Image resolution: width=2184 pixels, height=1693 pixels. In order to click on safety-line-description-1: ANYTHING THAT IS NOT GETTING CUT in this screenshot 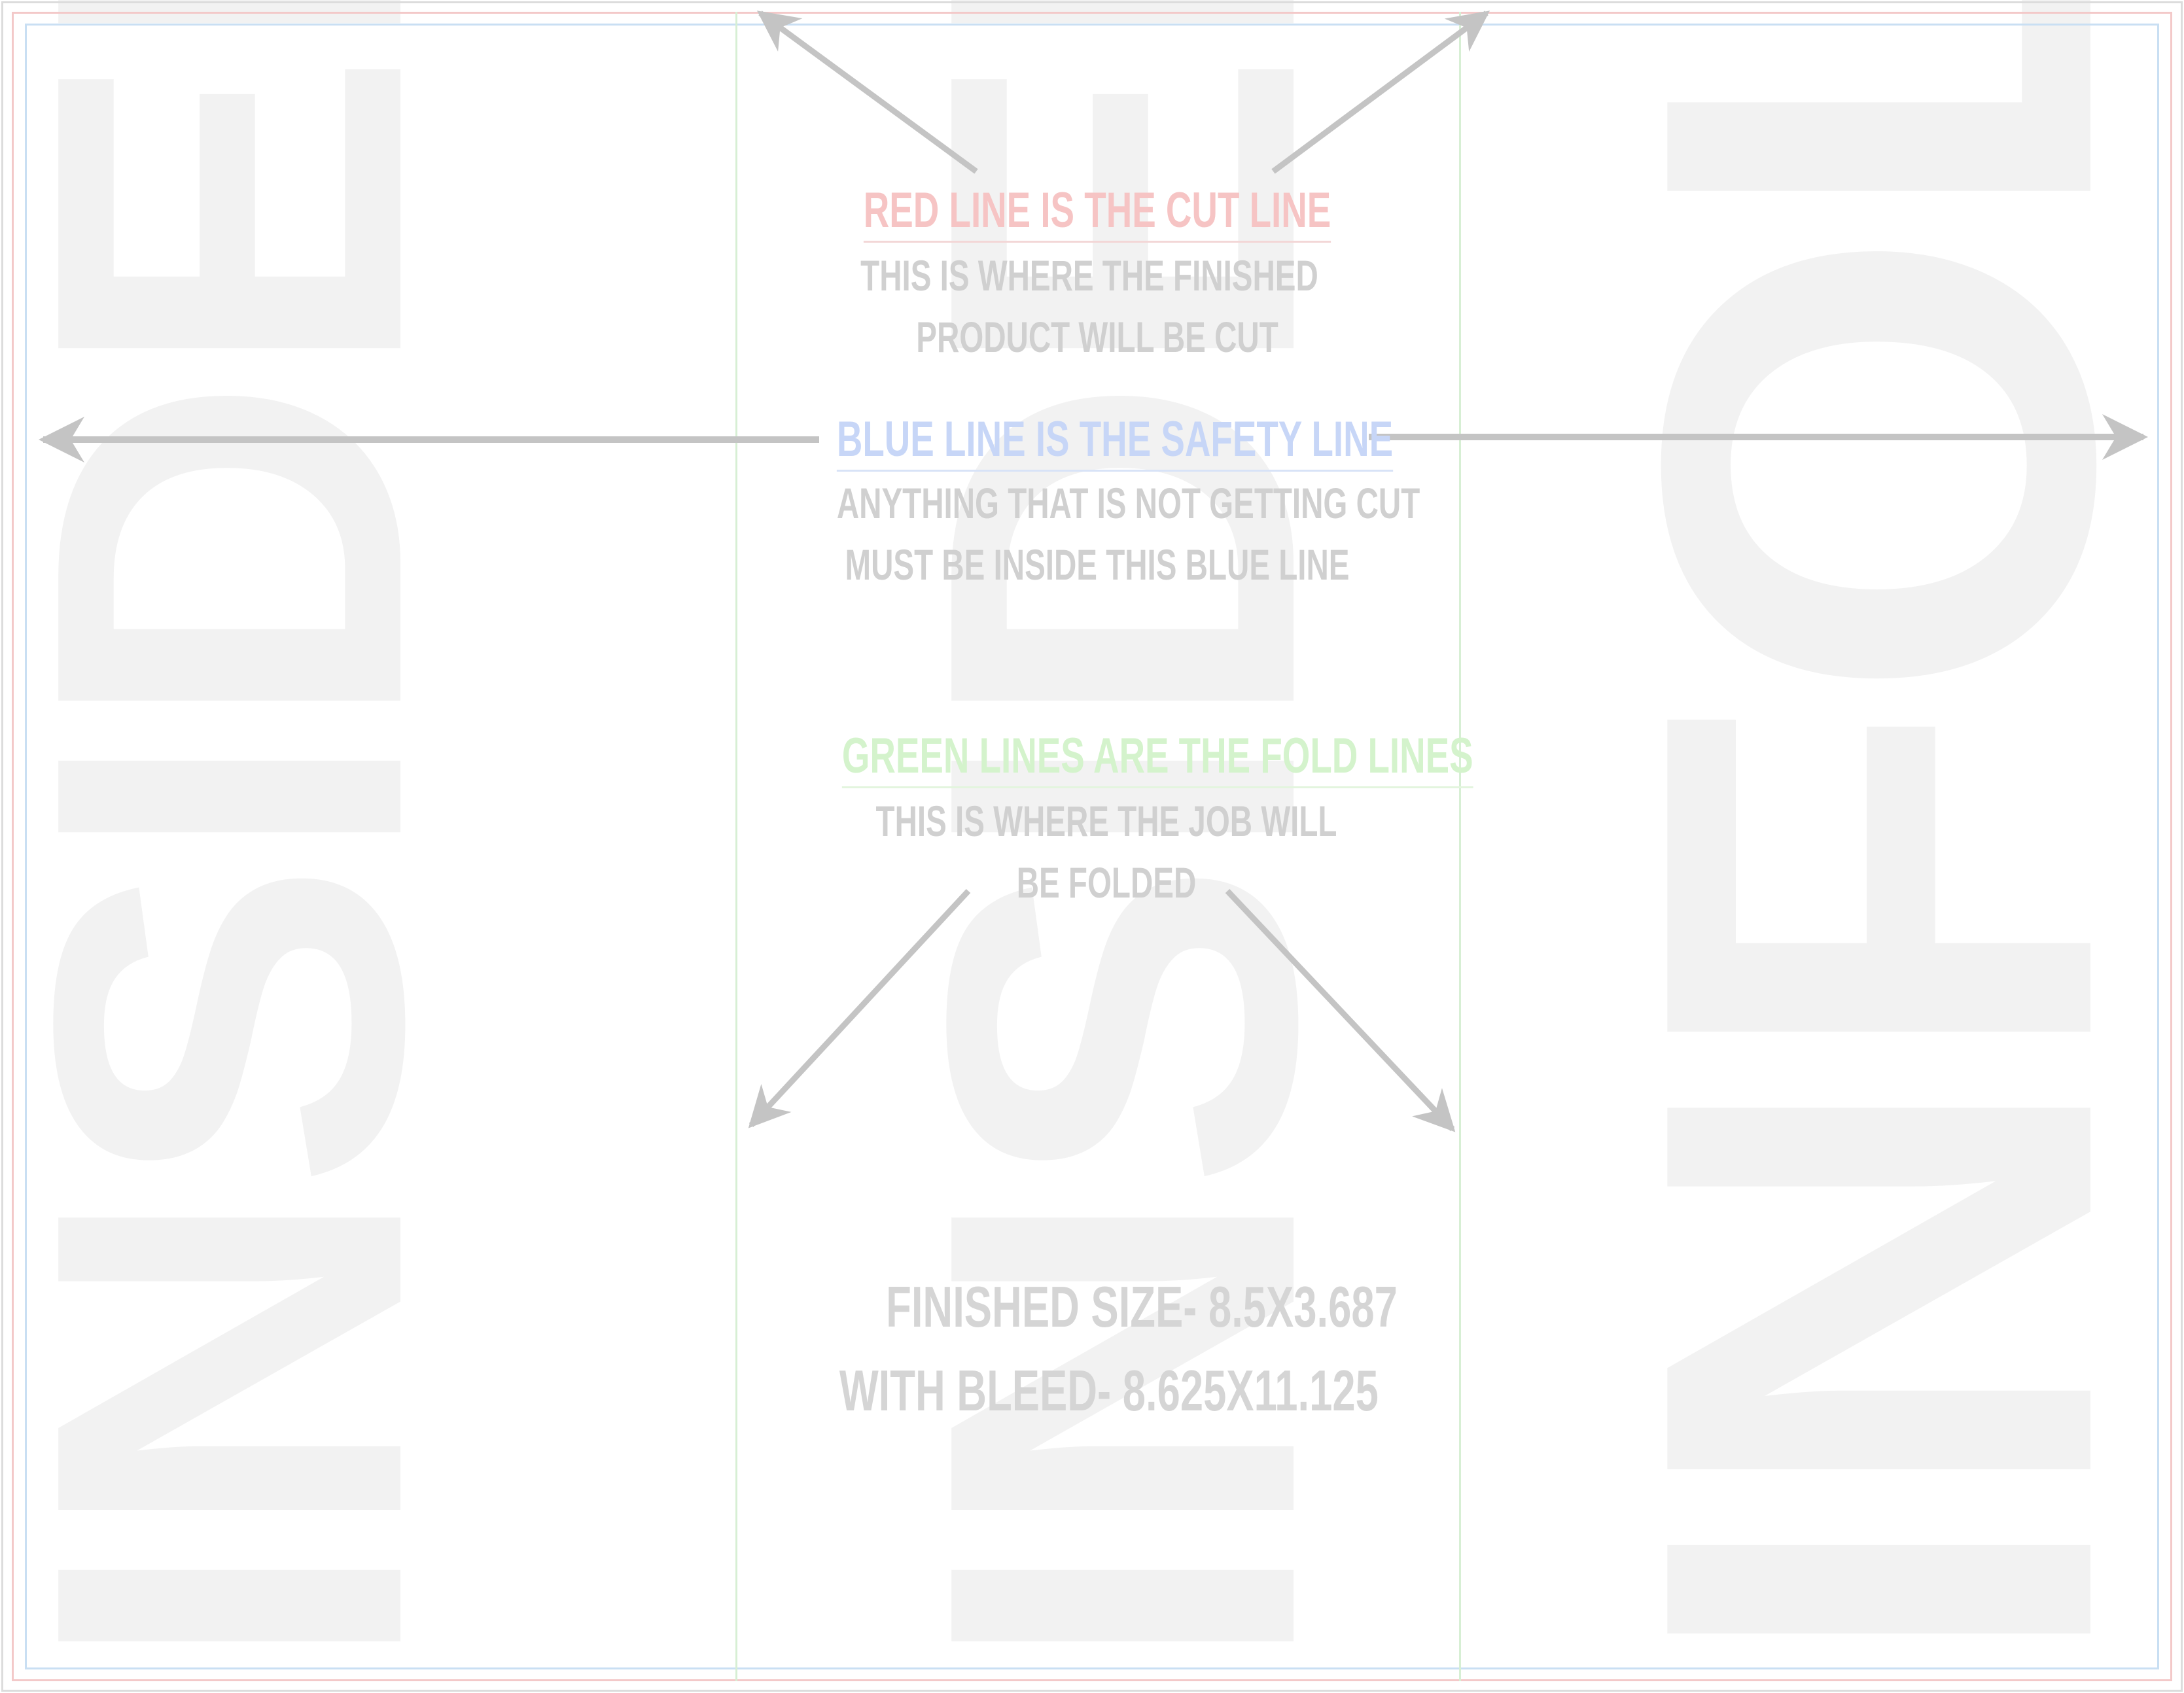, I will do `click(1128, 503)`.